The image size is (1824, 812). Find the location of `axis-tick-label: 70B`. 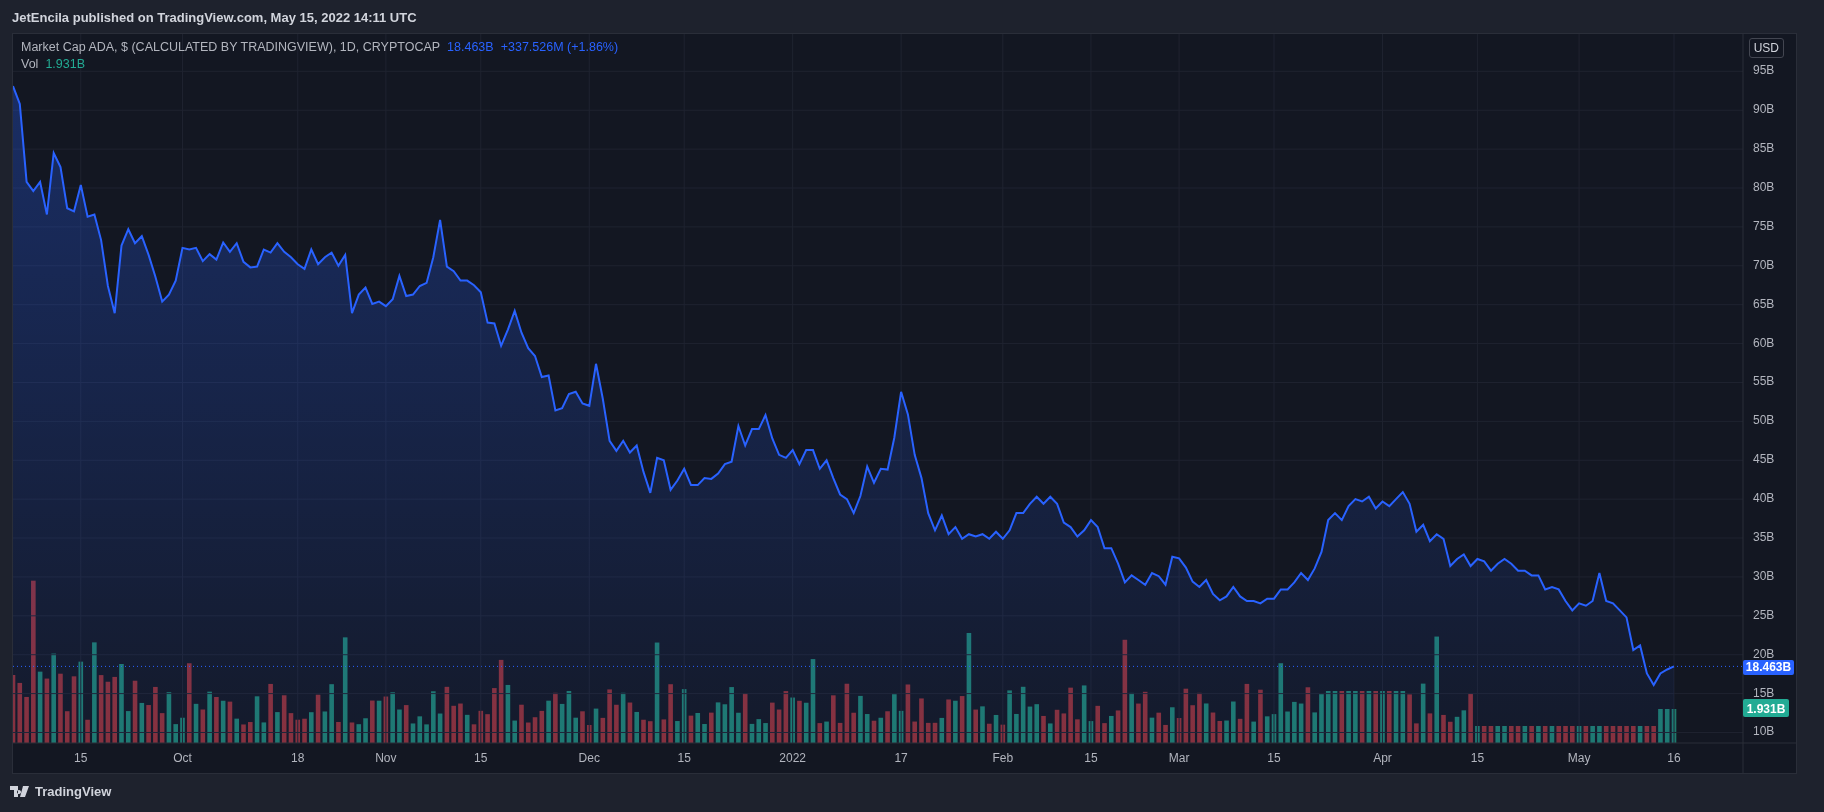

axis-tick-label: 70B is located at coordinates (1764, 264).